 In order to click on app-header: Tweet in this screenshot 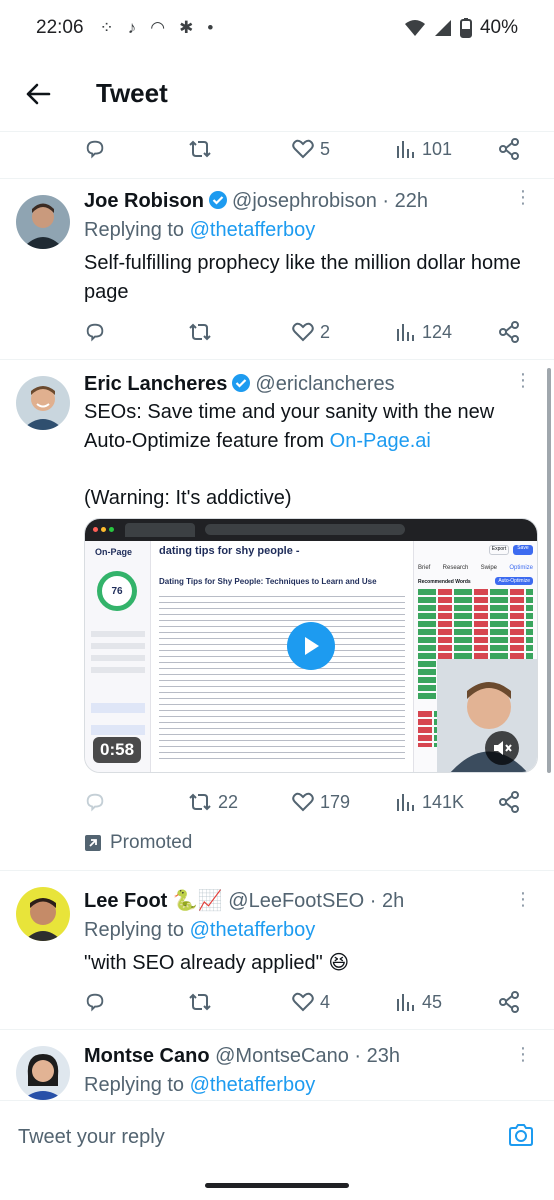, I will do `click(277, 94)`.